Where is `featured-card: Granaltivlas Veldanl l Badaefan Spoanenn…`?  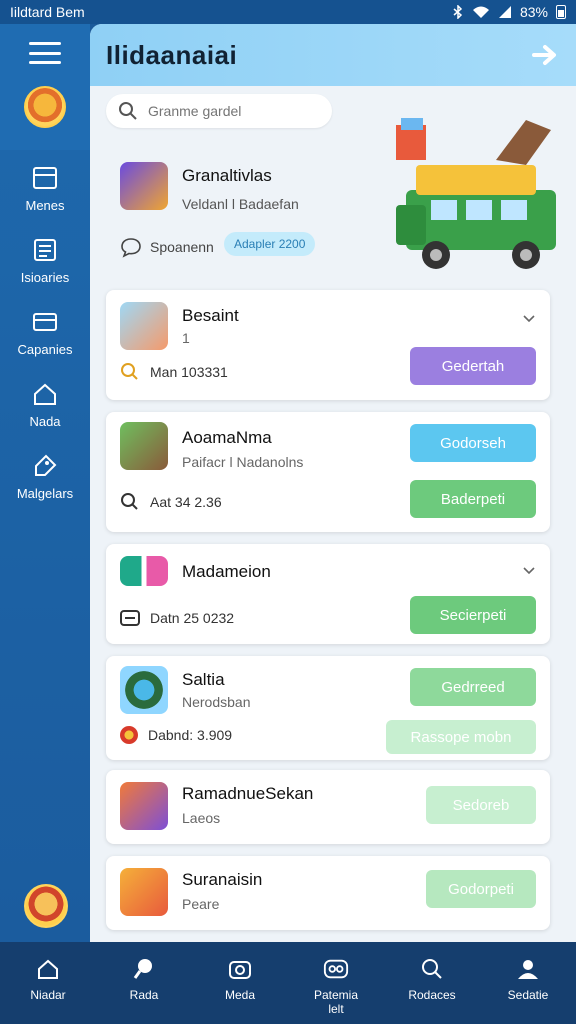 featured-card: Granaltivlas Veldanl l Badaefan Spoanenn… is located at coordinates (336, 202).